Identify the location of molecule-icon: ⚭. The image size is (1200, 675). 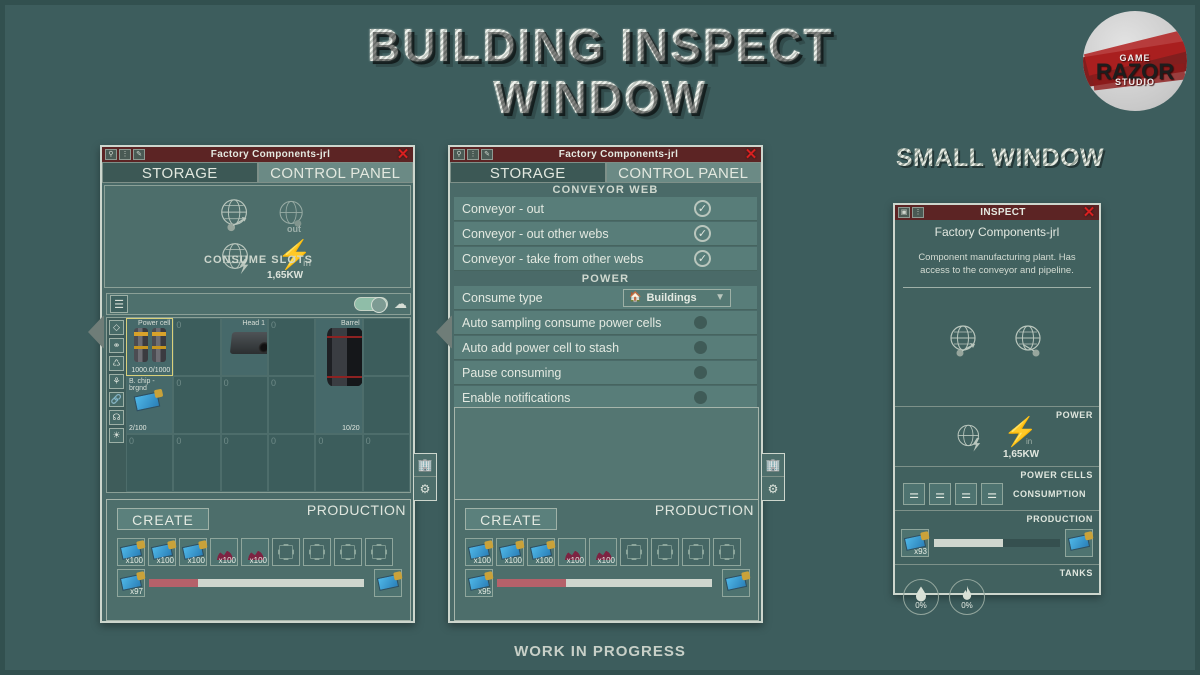
(116, 345).